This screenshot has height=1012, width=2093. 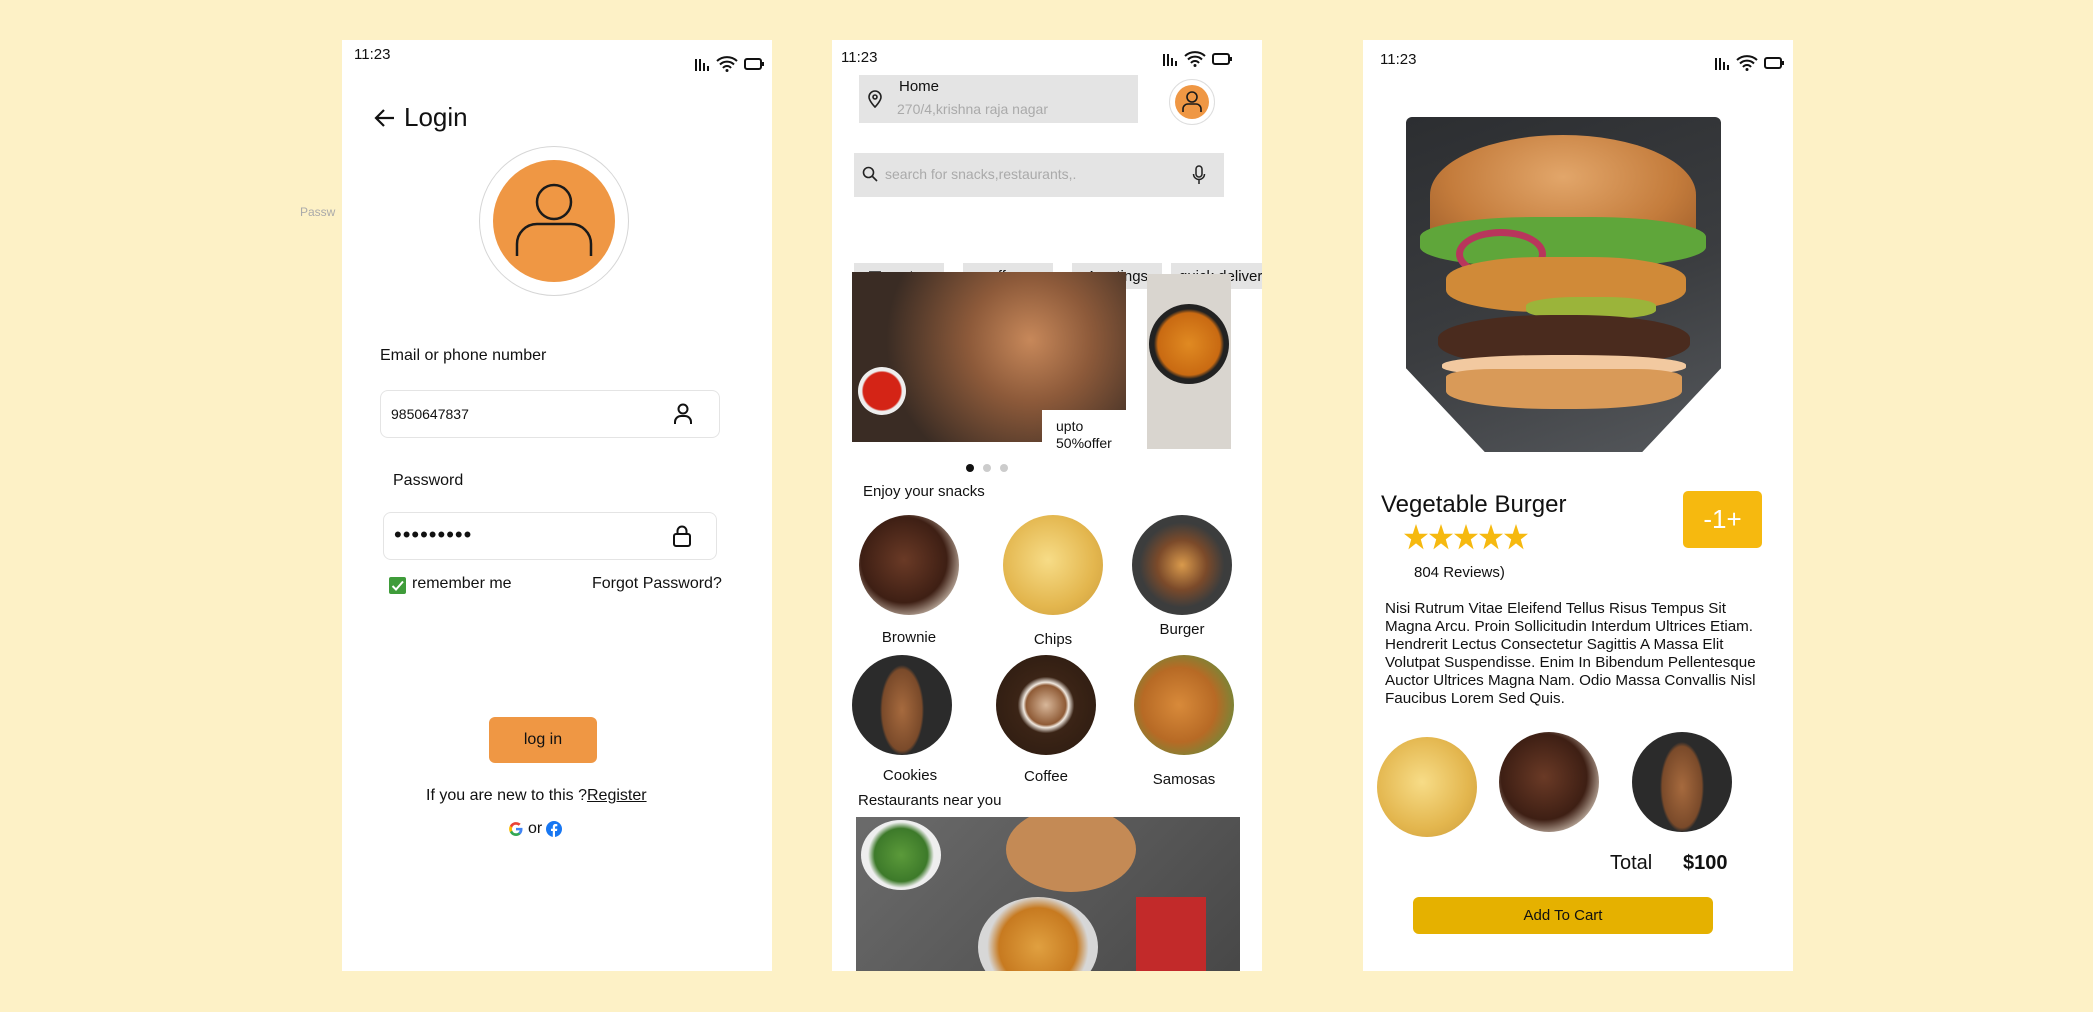 What do you see at coordinates (1084, 434) in the screenshot?
I see `offer-text: upto 50%offer` at bounding box center [1084, 434].